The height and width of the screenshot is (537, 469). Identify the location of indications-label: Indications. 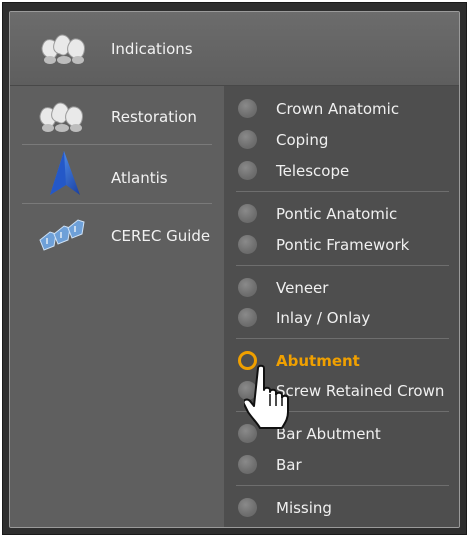
(152, 49).